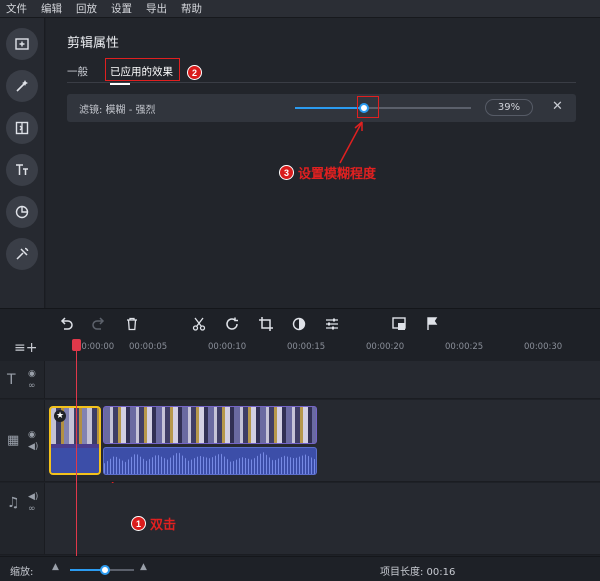 The width and height of the screenshot is (600, 581). Describe the element at coordinates (76, 345) in the screenshot. I see `playhead-handle` at that location.